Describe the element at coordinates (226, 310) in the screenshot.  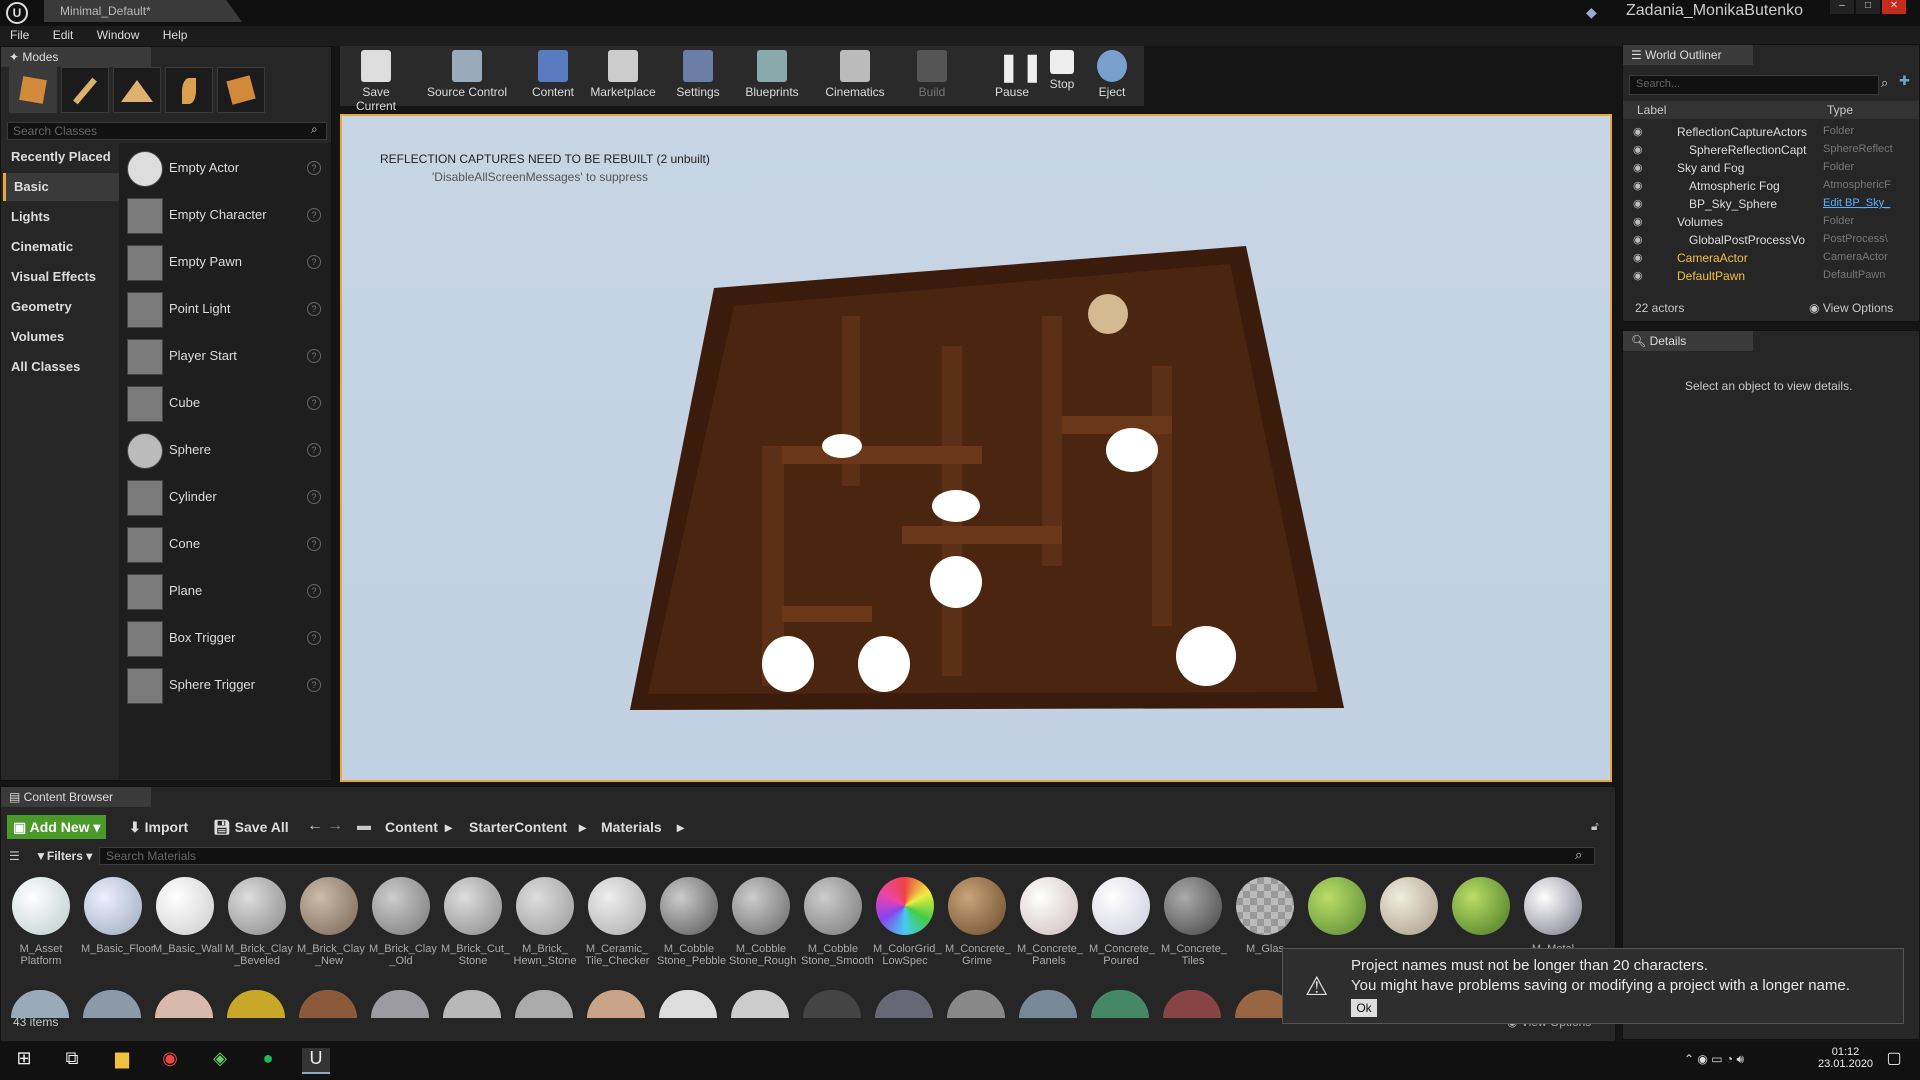
I see `actor-item: Point Light?` at that location.